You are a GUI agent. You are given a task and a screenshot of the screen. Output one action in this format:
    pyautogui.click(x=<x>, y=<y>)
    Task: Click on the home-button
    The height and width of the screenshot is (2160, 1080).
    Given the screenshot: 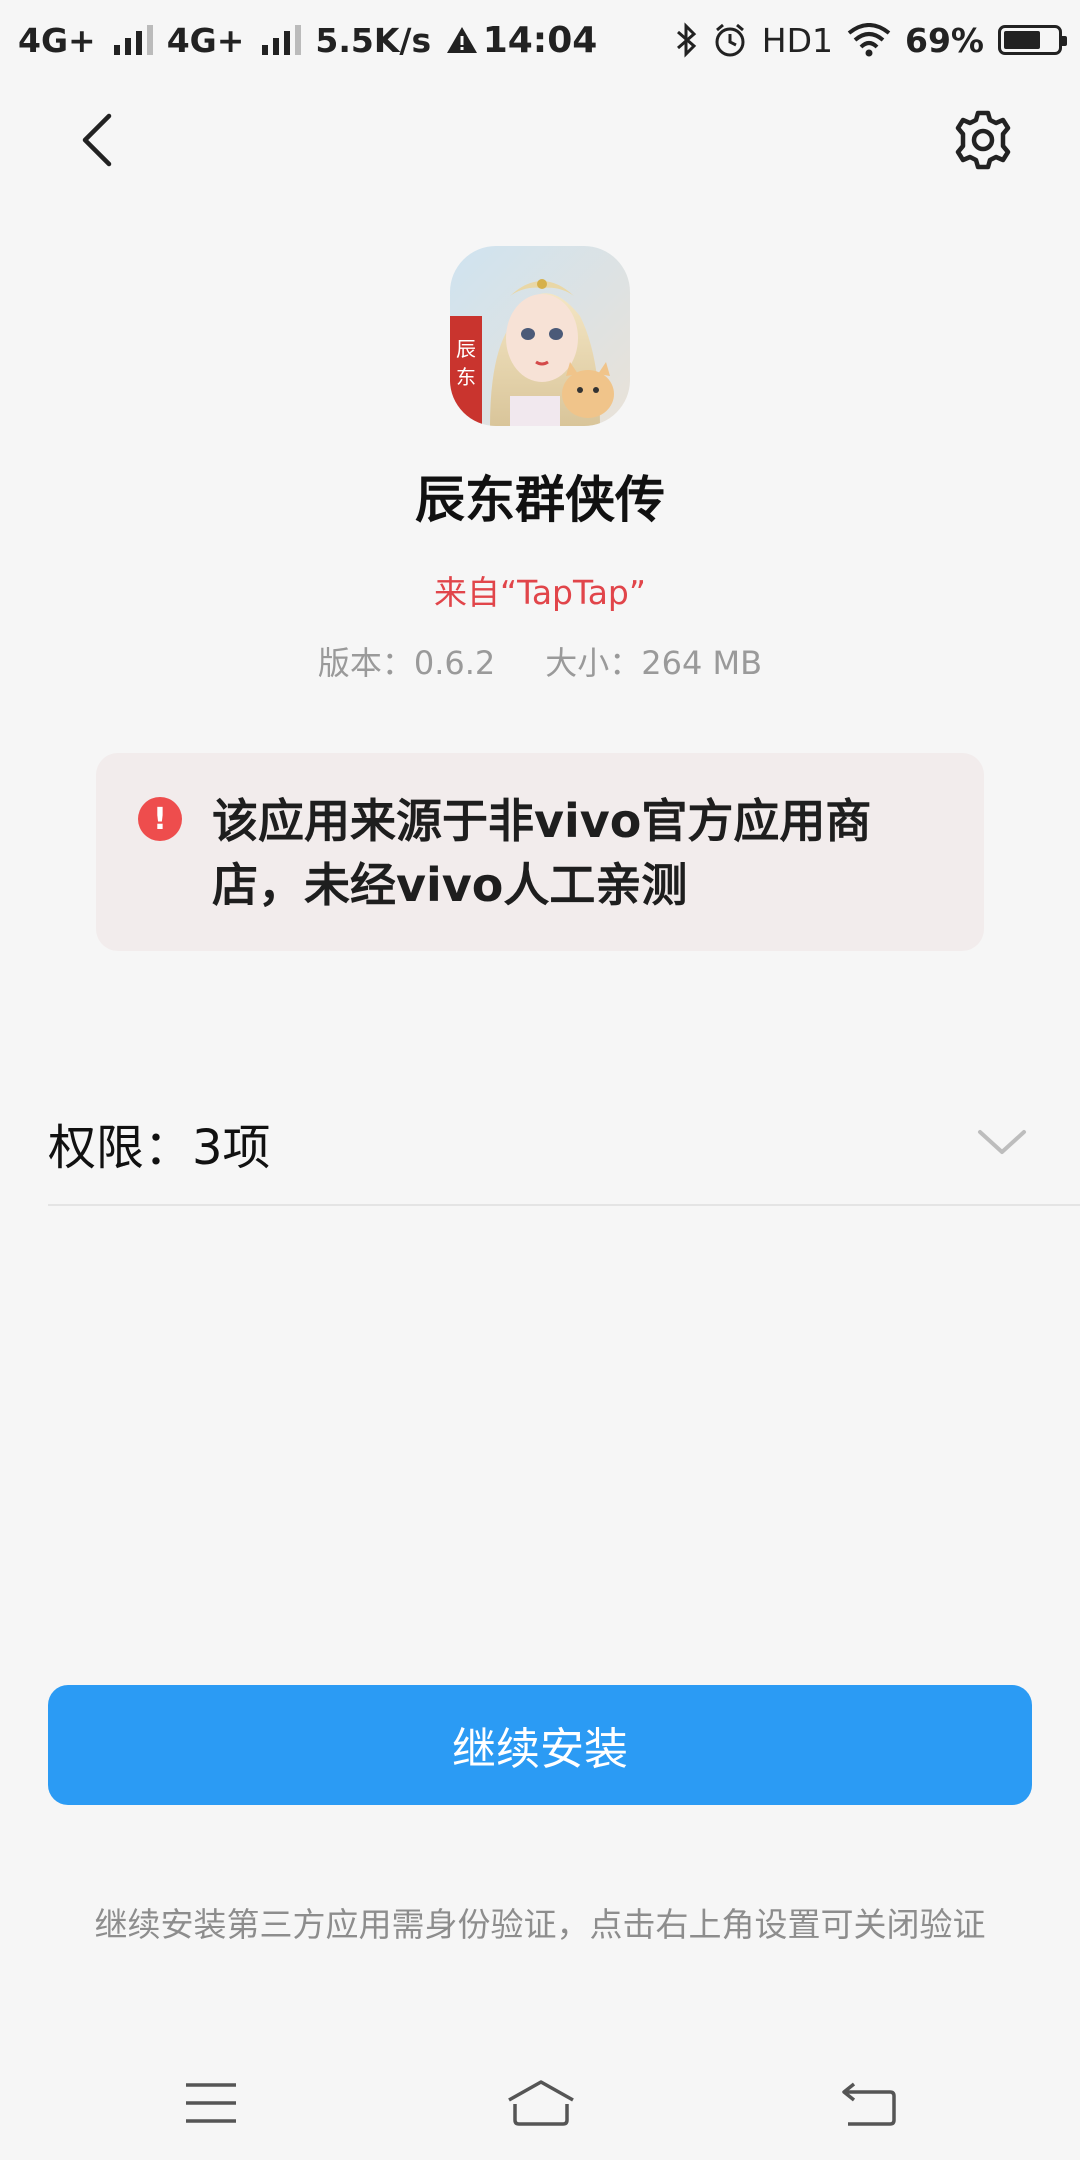 What is the action you would take?
    pyautogui.click(x=541, y=2103)
    